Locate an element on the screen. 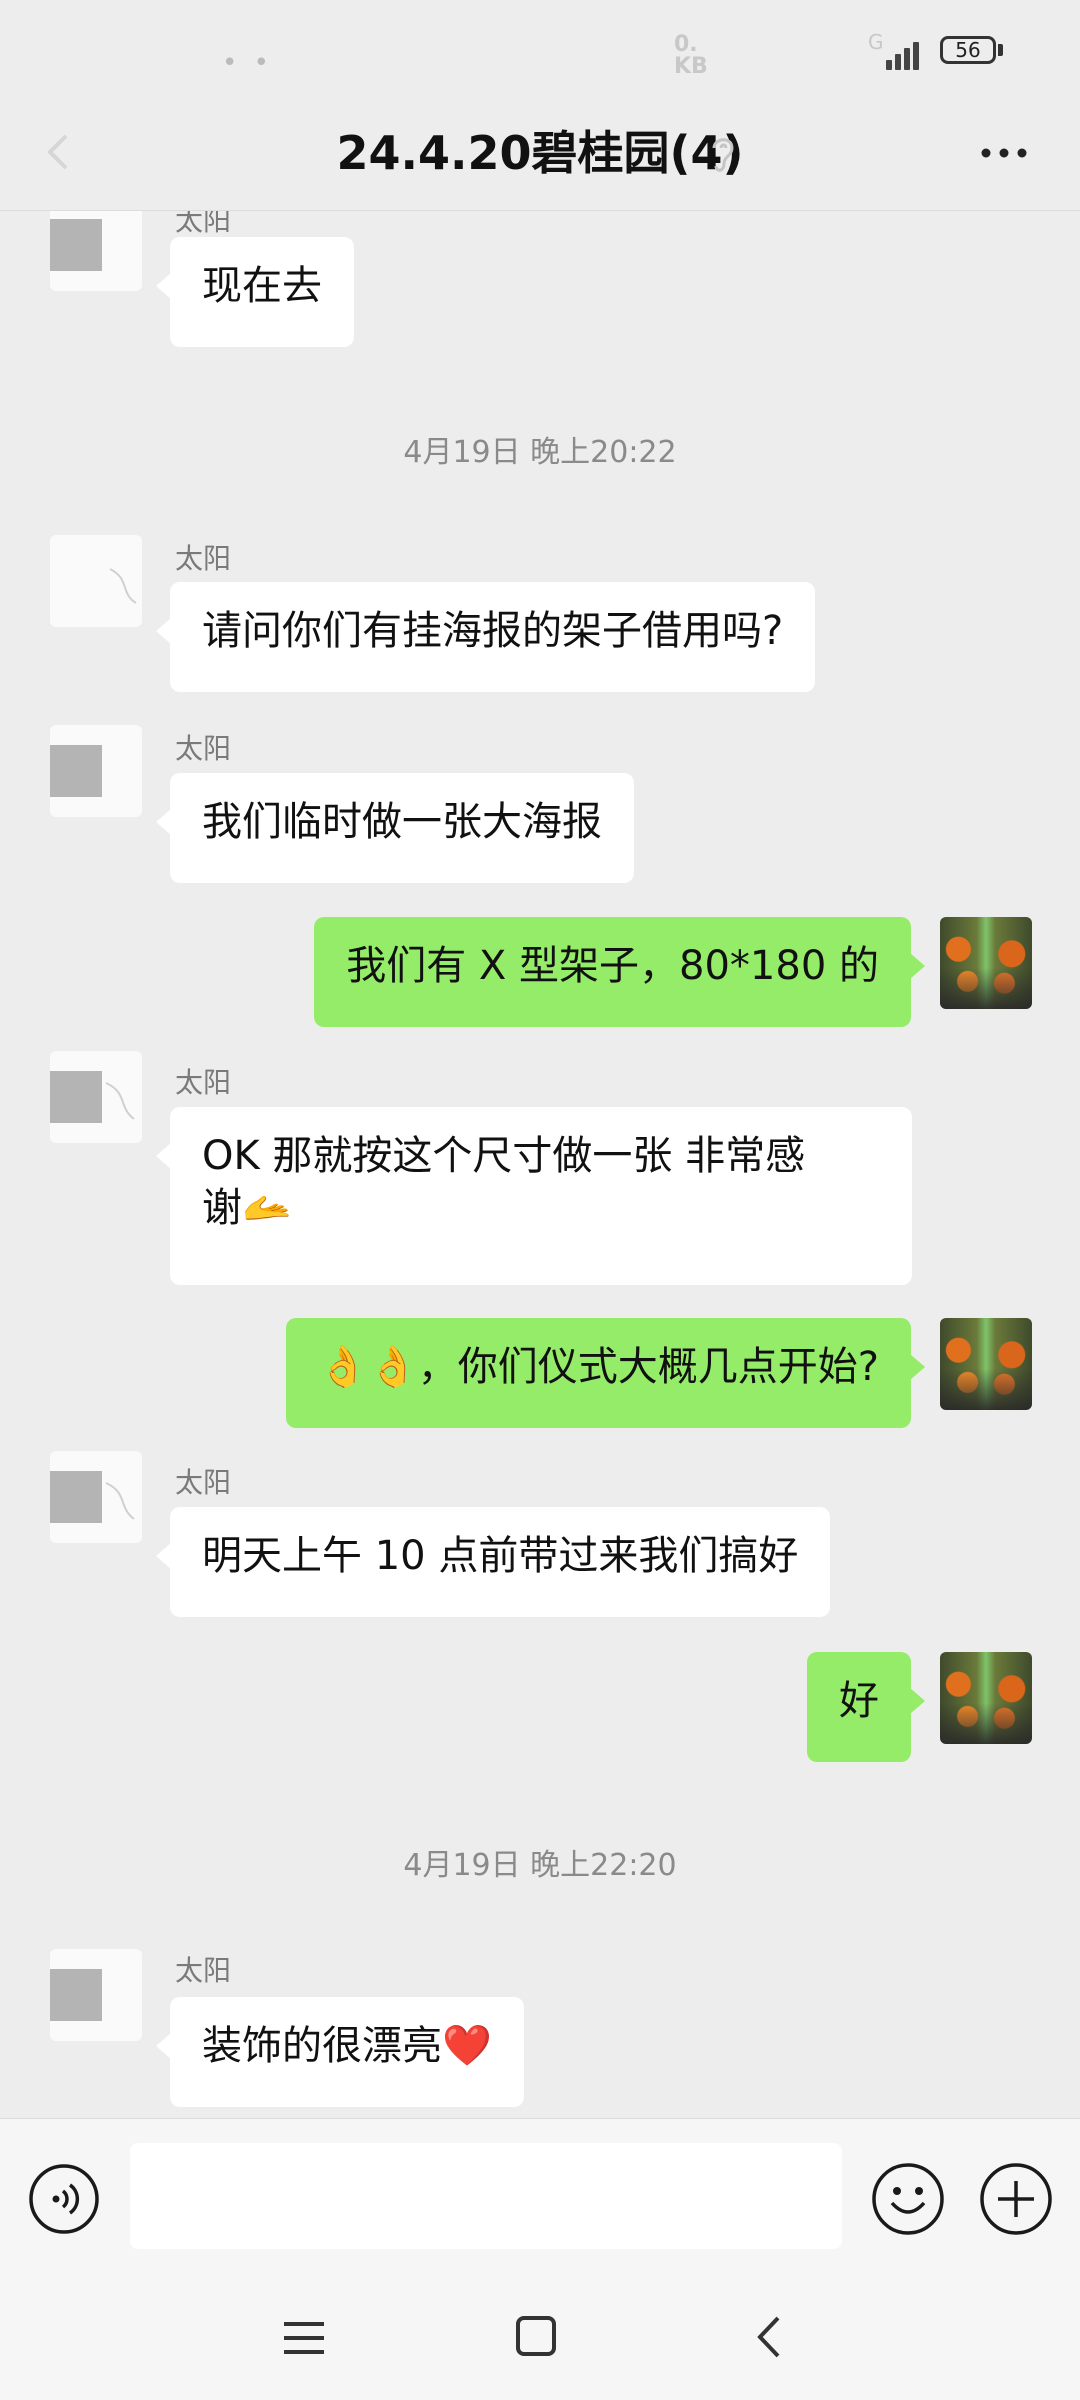 The width and height of the screenshot is (1080, 2400). ear-icon is located at coordinates (723, 155).